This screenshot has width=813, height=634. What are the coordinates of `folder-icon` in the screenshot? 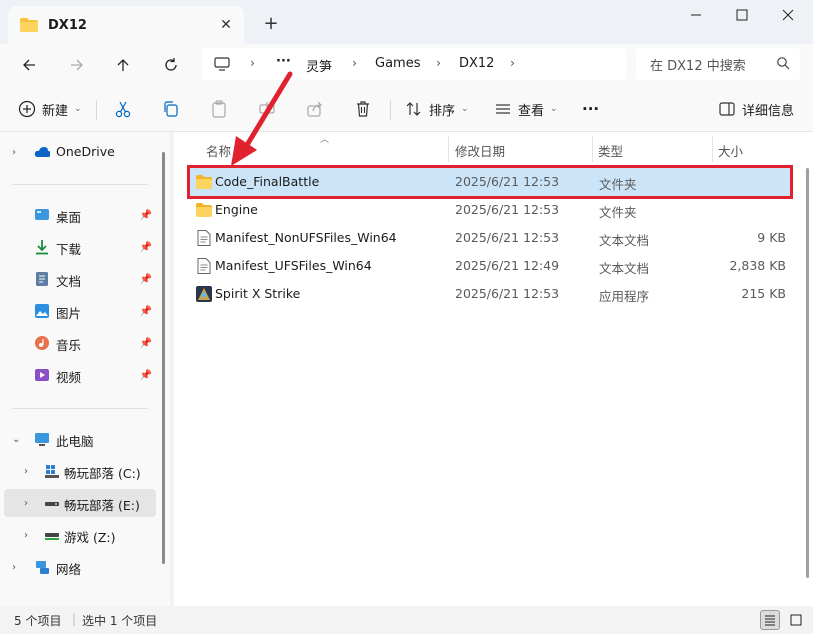 It's located at (204, 182).